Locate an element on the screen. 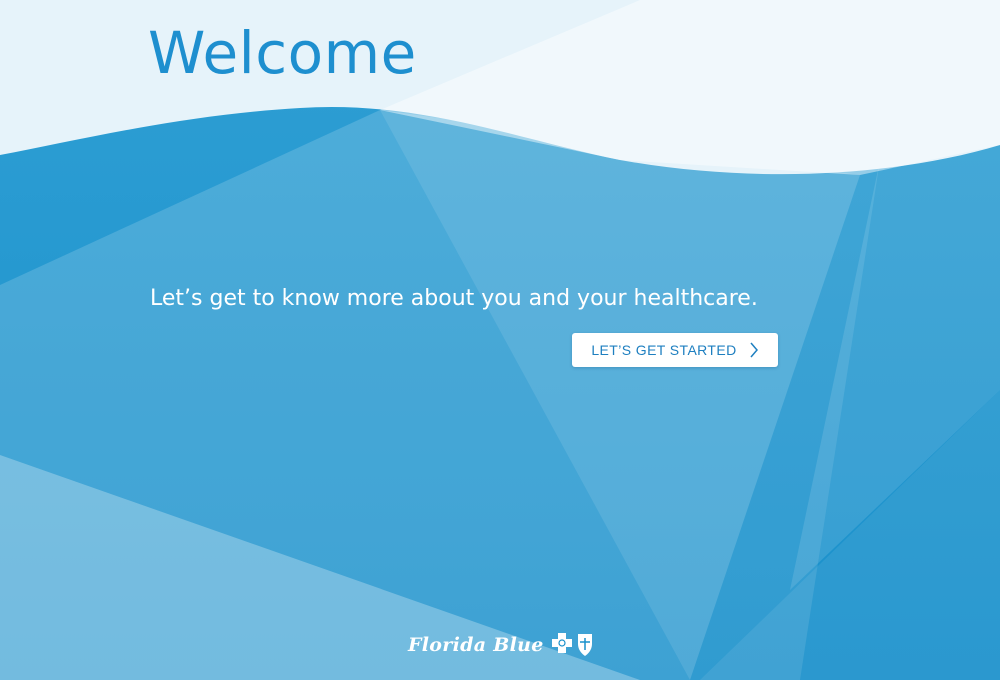 This screenshot has width=1000, height=680. page-title: Welcome is located at coordinates (282, 53).